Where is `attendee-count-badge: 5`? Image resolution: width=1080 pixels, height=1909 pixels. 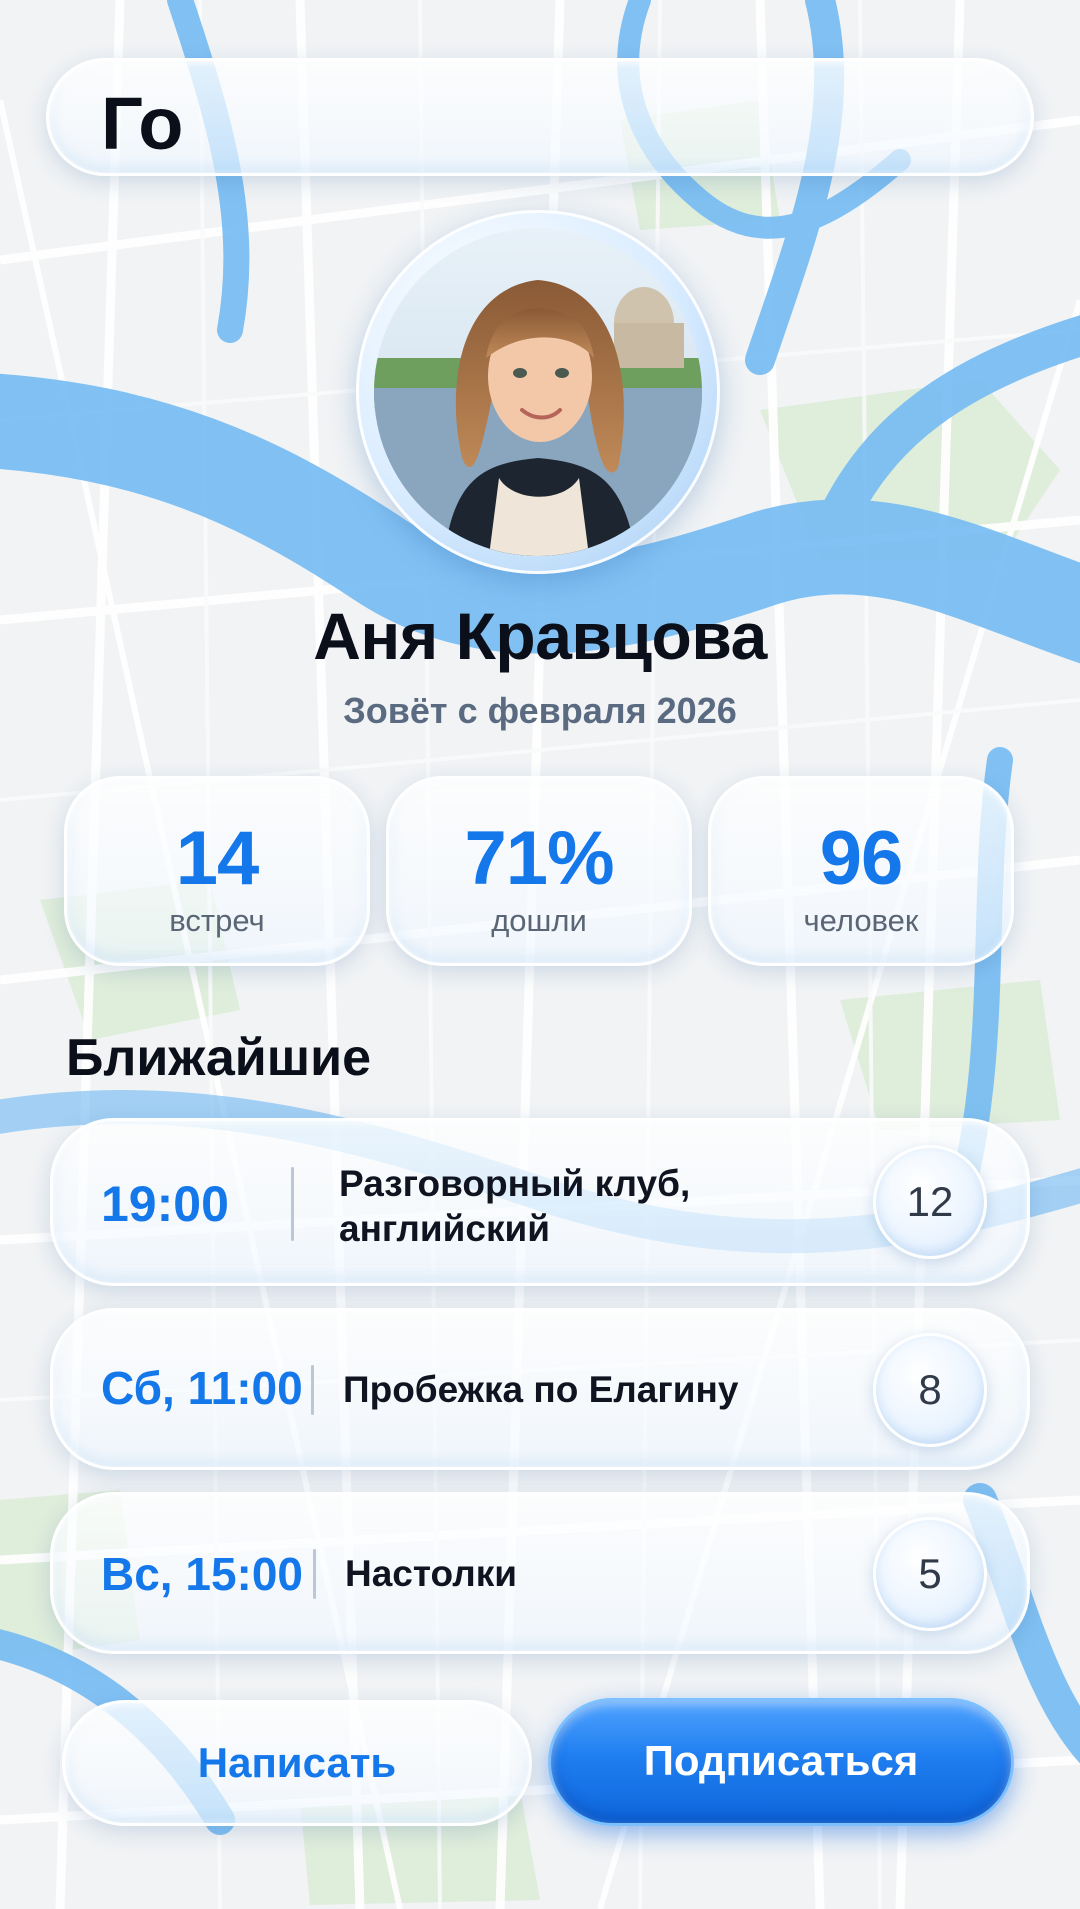 attendee-count-badge: 5 is located at coordinates (930, 1574).